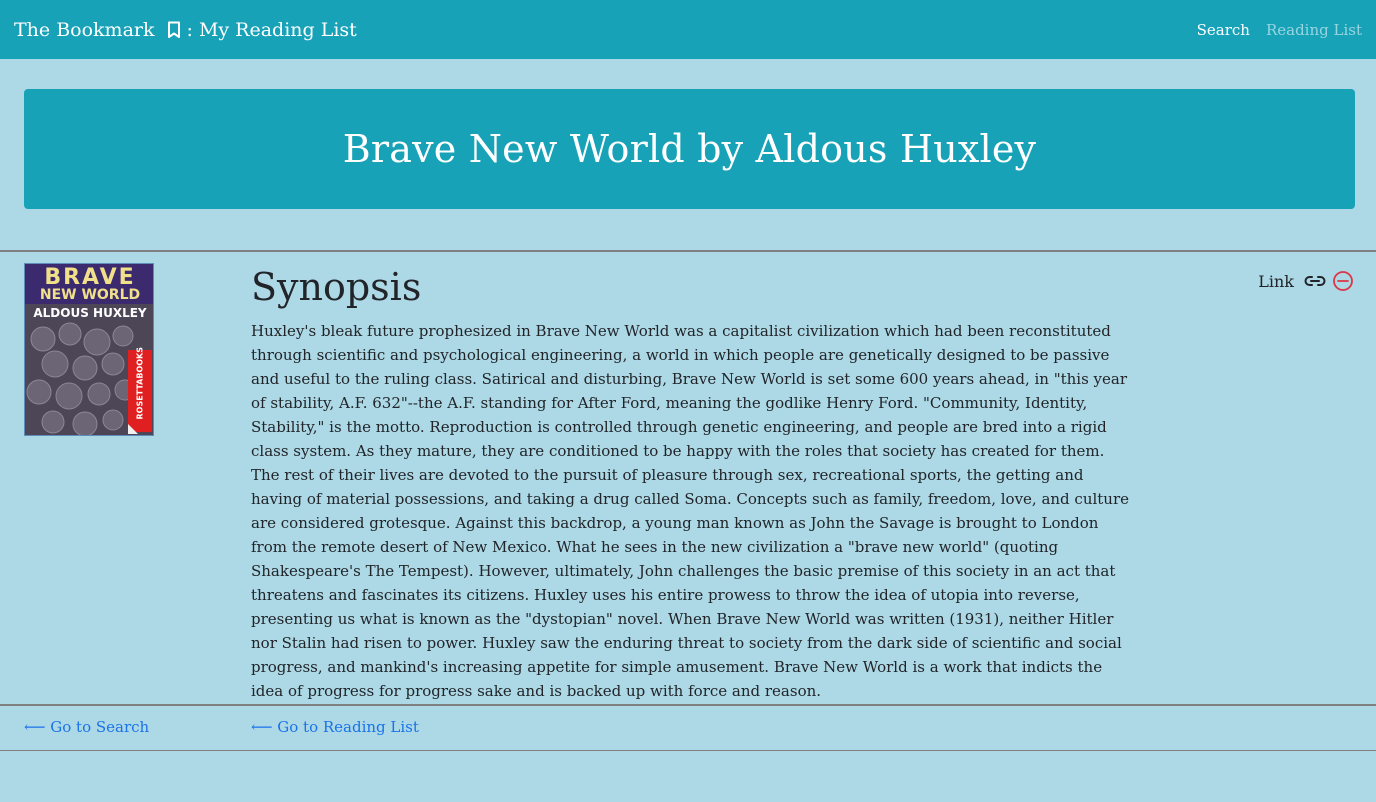 The image size is (1376, 802). I want to click on brand-suffix: : My Reading List, so click(271, 29).